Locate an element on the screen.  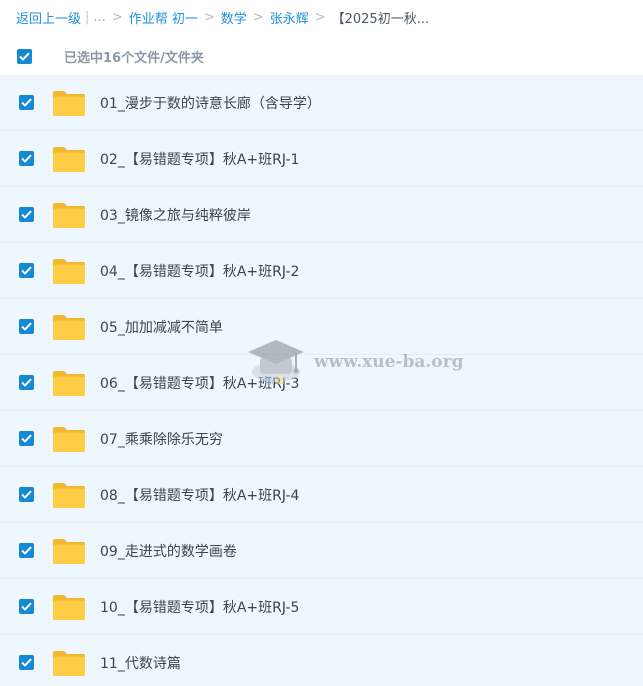
file-row: 05_加加减减不简单 is located at coordinates (321, 327).